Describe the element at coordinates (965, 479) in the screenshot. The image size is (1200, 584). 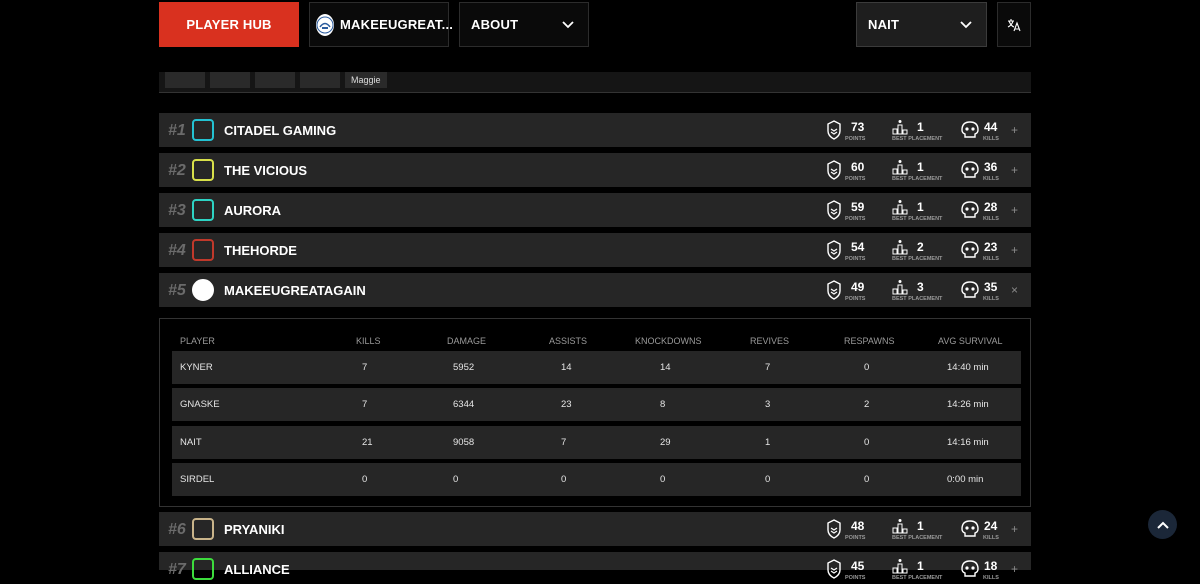
I see `player-cell: 0:00 min` at that location.